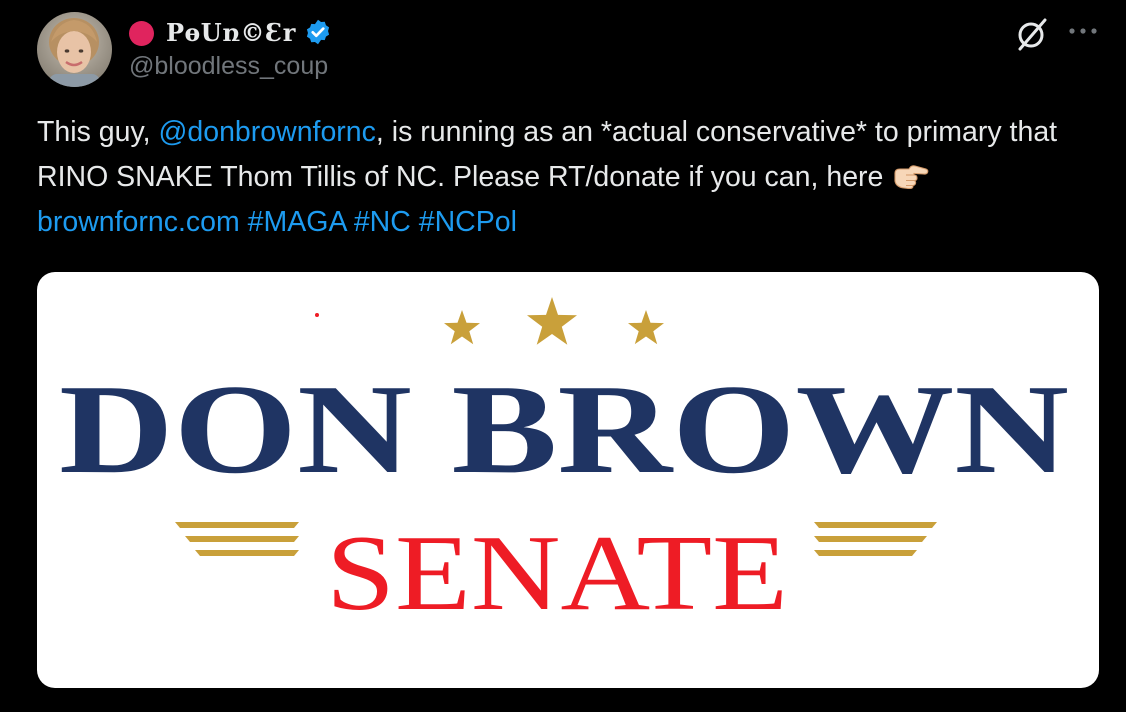 The width and height of the screenshot is (1126, 712). I want to click on avatar, so click(74, 49).